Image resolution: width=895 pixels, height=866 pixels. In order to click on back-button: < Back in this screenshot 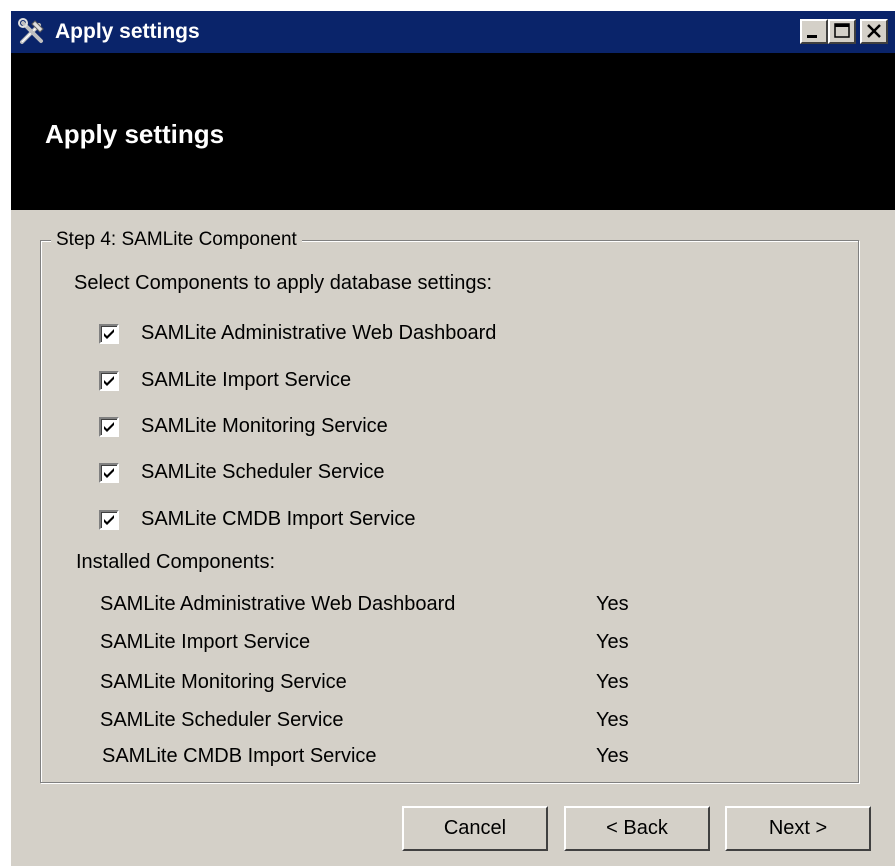, I will do `click(637, 828)`.